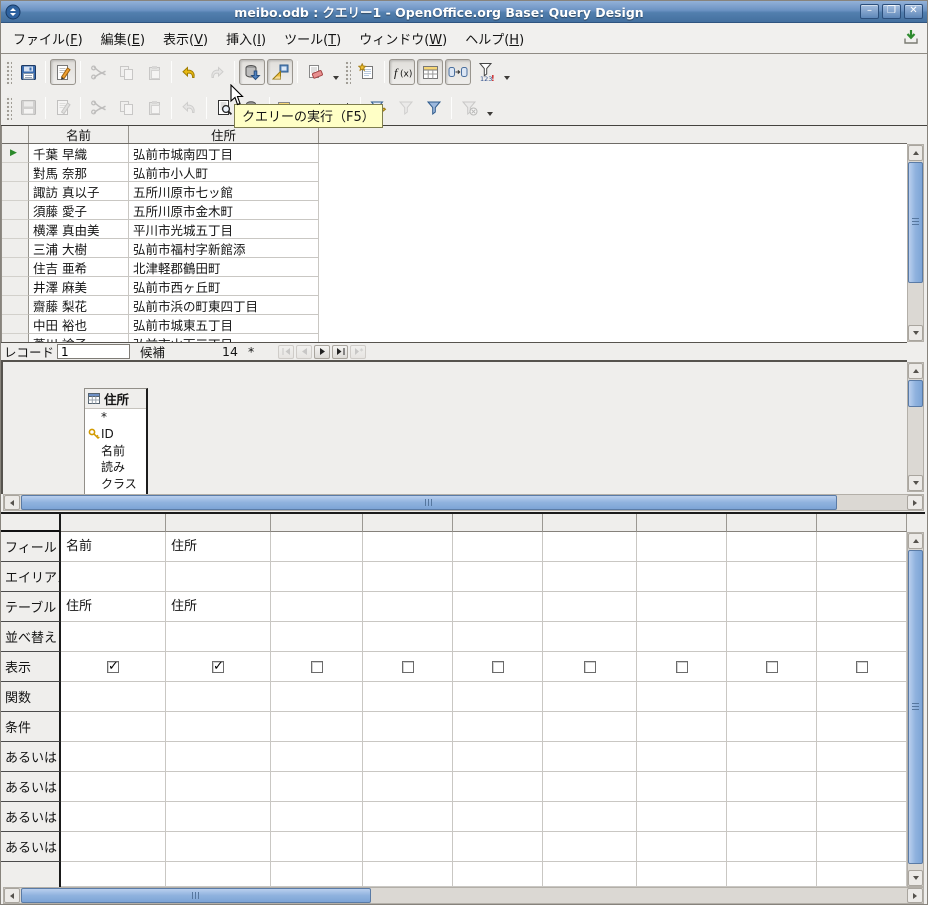 This screenshot has width=928, height=905. Describe the element at coordinates (340, 351) in the screenshot. I see `last-record-button` at that location.